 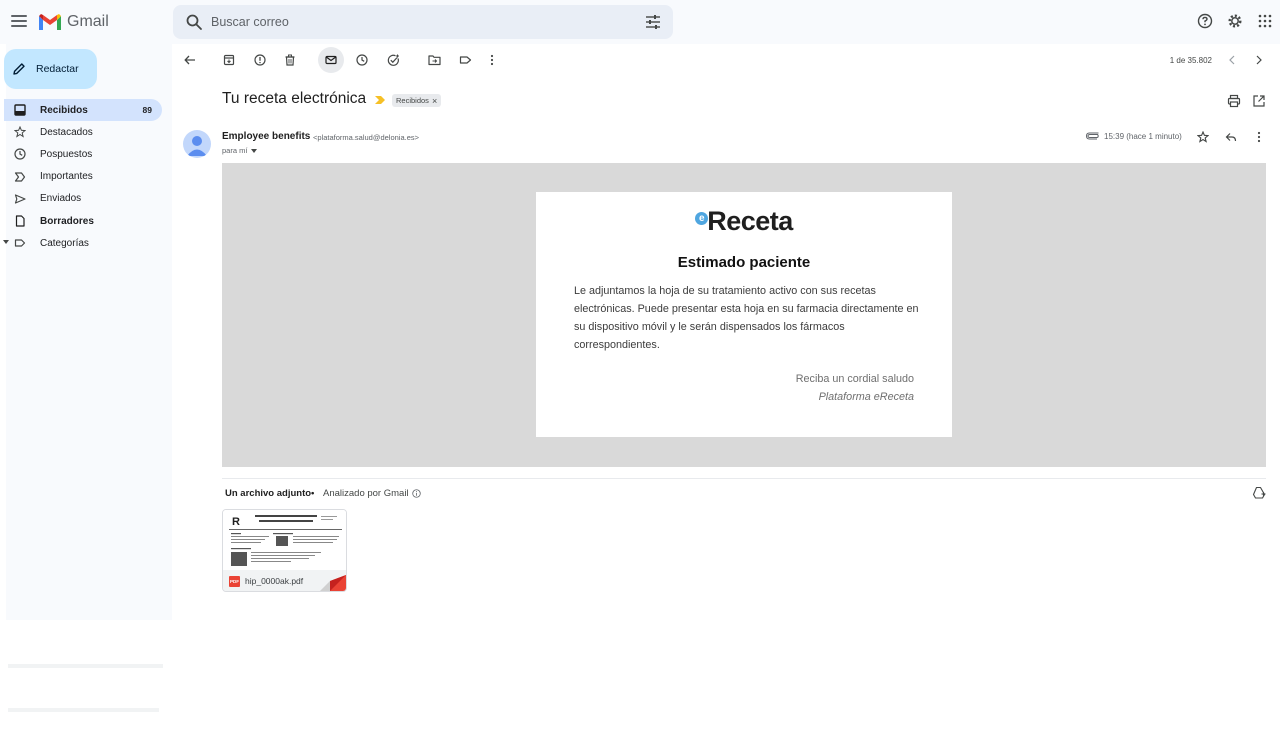 I want to click on sidebar-item-categories: Categorías, so click(x=82, y=243).